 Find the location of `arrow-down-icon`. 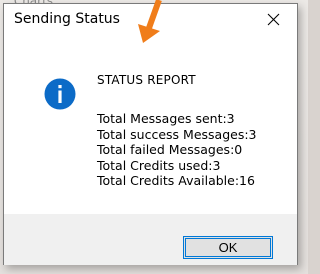

arrow-down-icon is located at coordinates (150, 21).